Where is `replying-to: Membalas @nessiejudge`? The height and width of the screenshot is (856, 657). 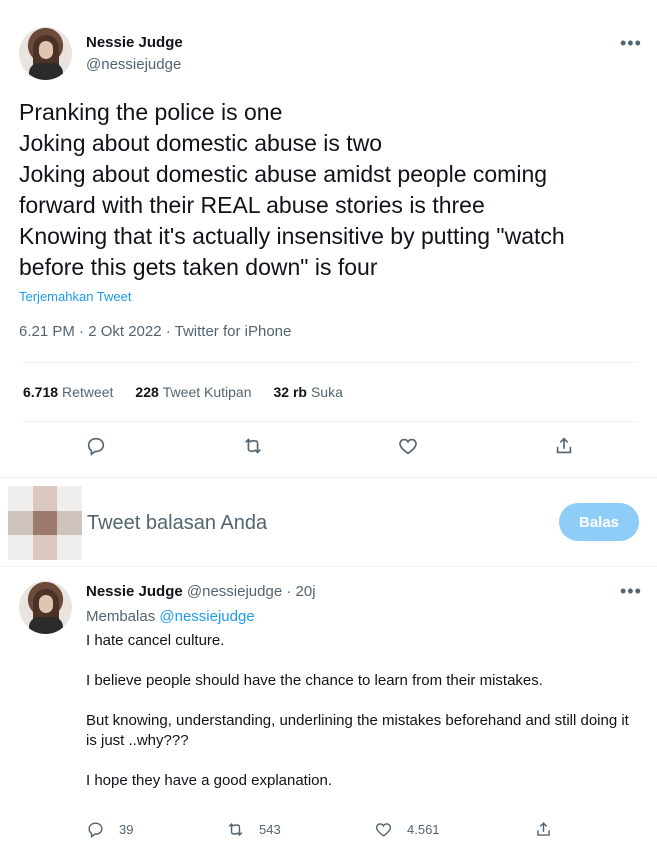 replying-to: Membalas @nessiejudge is located at coordinates (170, 616).